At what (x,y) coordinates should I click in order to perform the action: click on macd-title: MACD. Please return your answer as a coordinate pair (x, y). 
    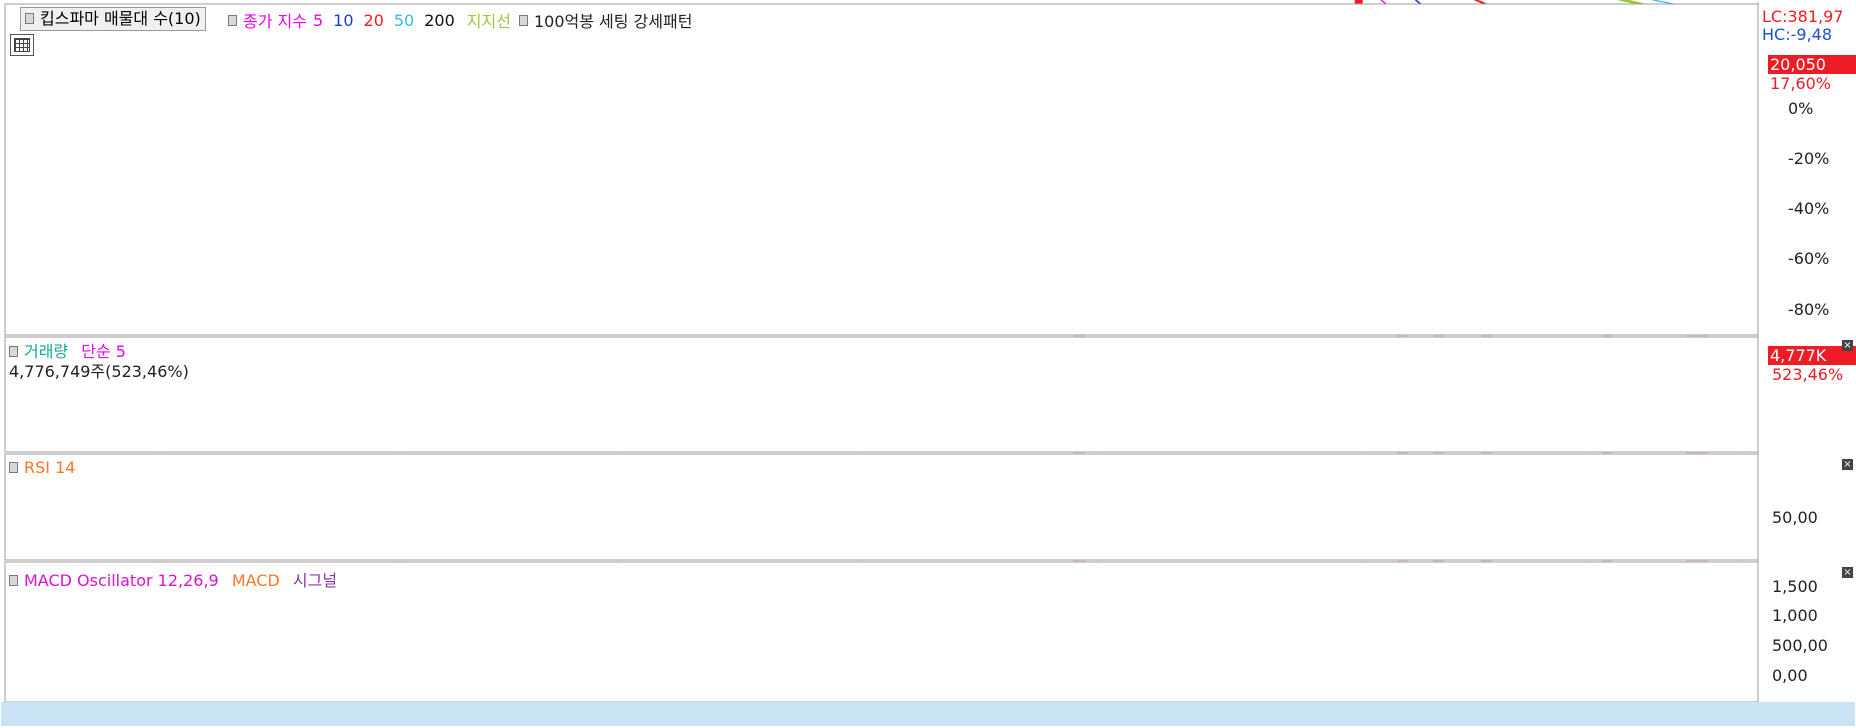
    Looking at the image, I should click on (255, 580).